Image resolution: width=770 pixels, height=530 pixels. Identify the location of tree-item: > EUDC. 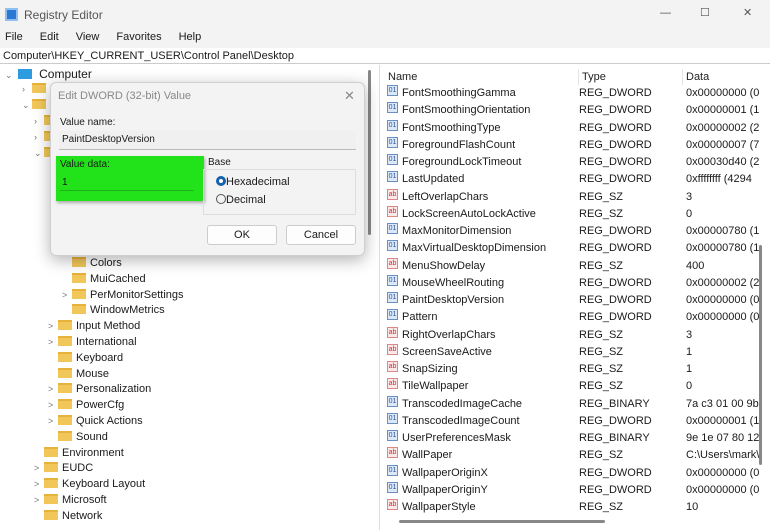
(63, 468).